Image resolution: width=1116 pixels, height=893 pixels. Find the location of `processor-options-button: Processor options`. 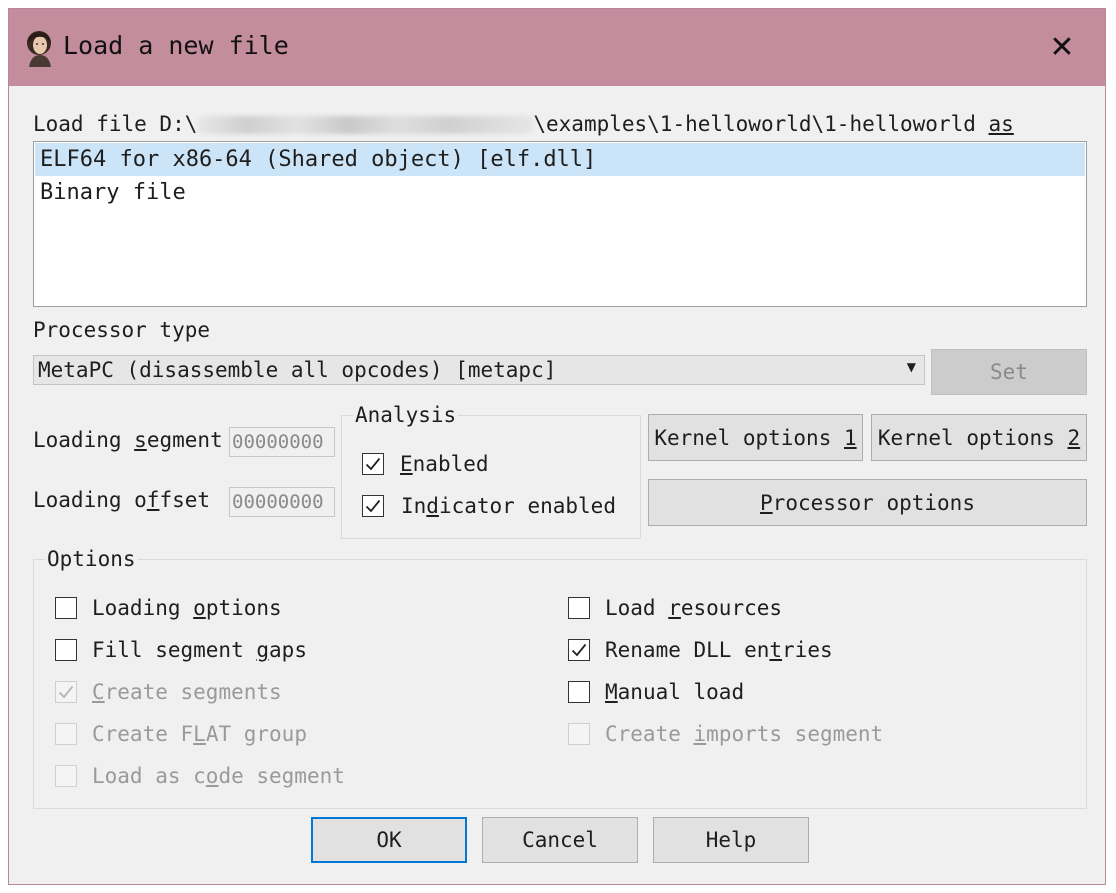

processor-options-button: Processor options is located at coordinates (867, 502).